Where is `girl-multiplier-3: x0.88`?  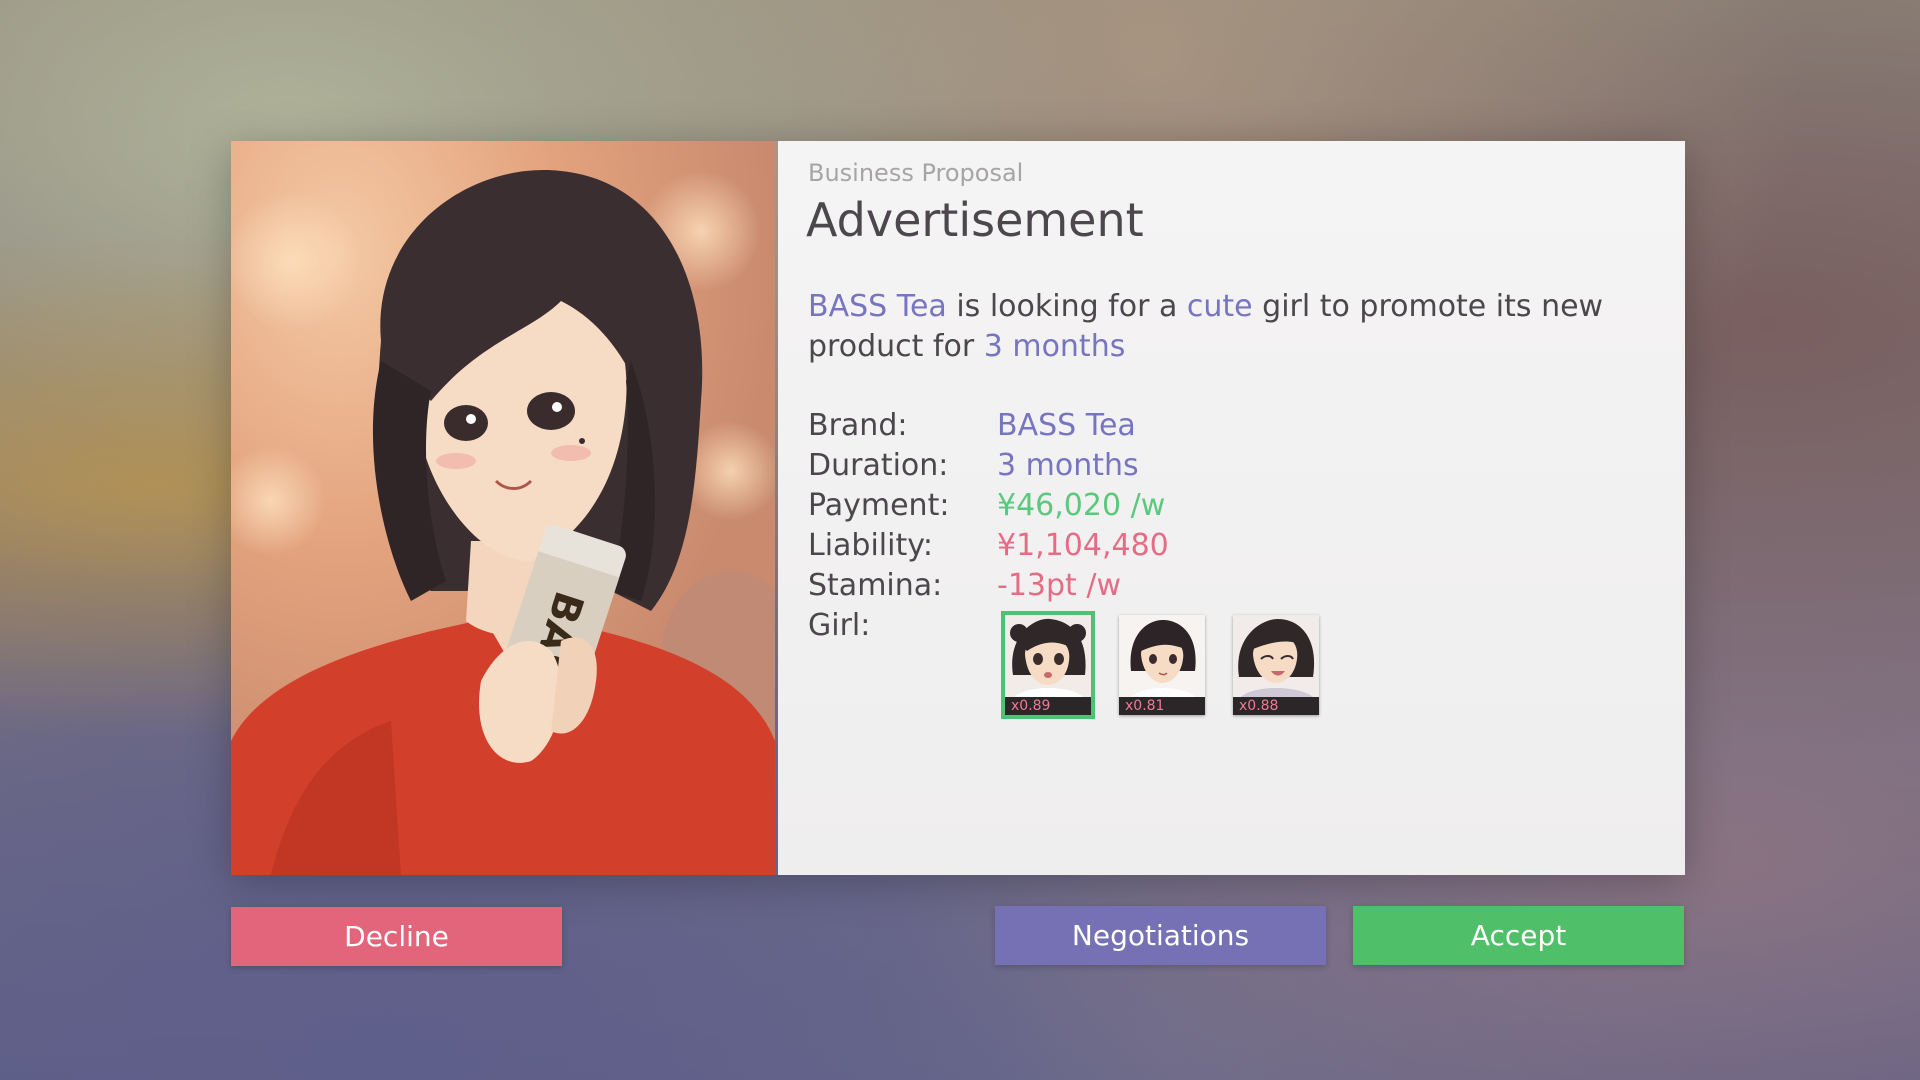
girl-multiplier-3: x0.88 is located at coordinates (1276, 706).